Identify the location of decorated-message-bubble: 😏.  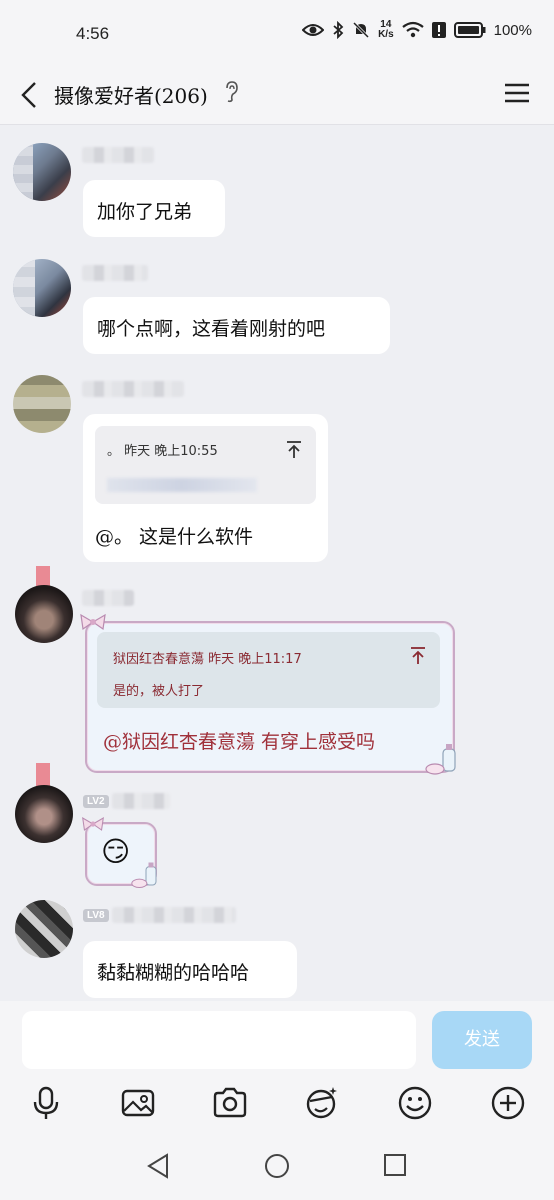
(119, 852).